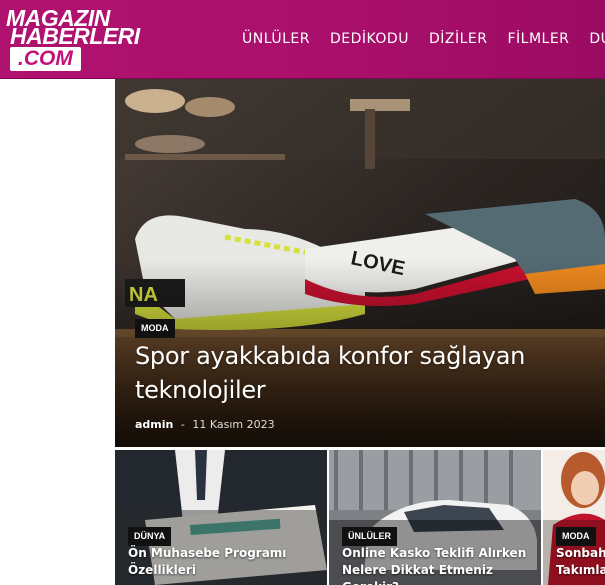 Image resolution: width=605 pixels, height=585 pixels. Describe the element at coordinates (233, 424) in the screenshot. I see `article-date: 11 Kasım 2023` at that location.